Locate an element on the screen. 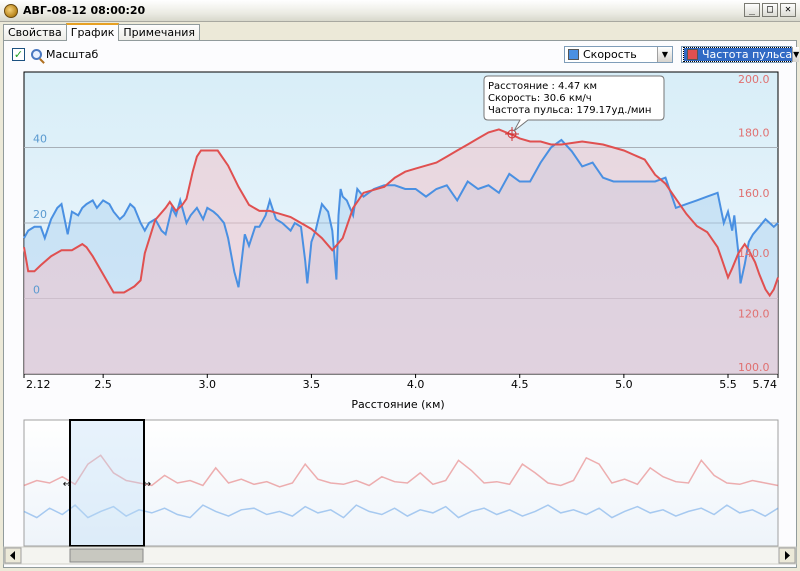 This screenshot has width=800, height=571. left-tick-label: 40 is located at coordinates (40, 139).